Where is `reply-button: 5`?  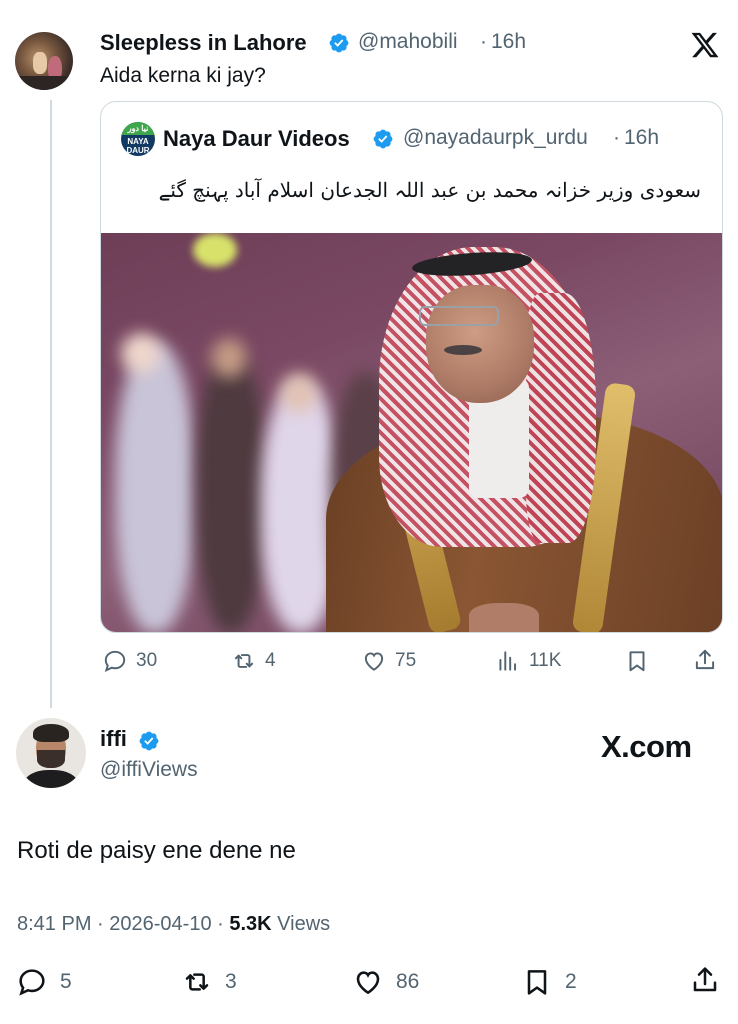 reply-button: 5 is located at coordinates (44, 982).